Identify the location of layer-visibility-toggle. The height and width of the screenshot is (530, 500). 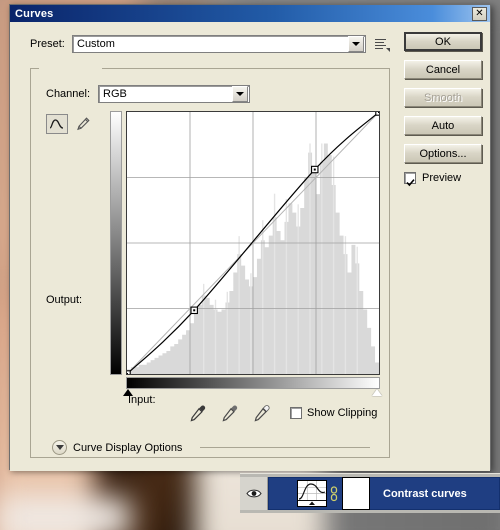
(254, 493).